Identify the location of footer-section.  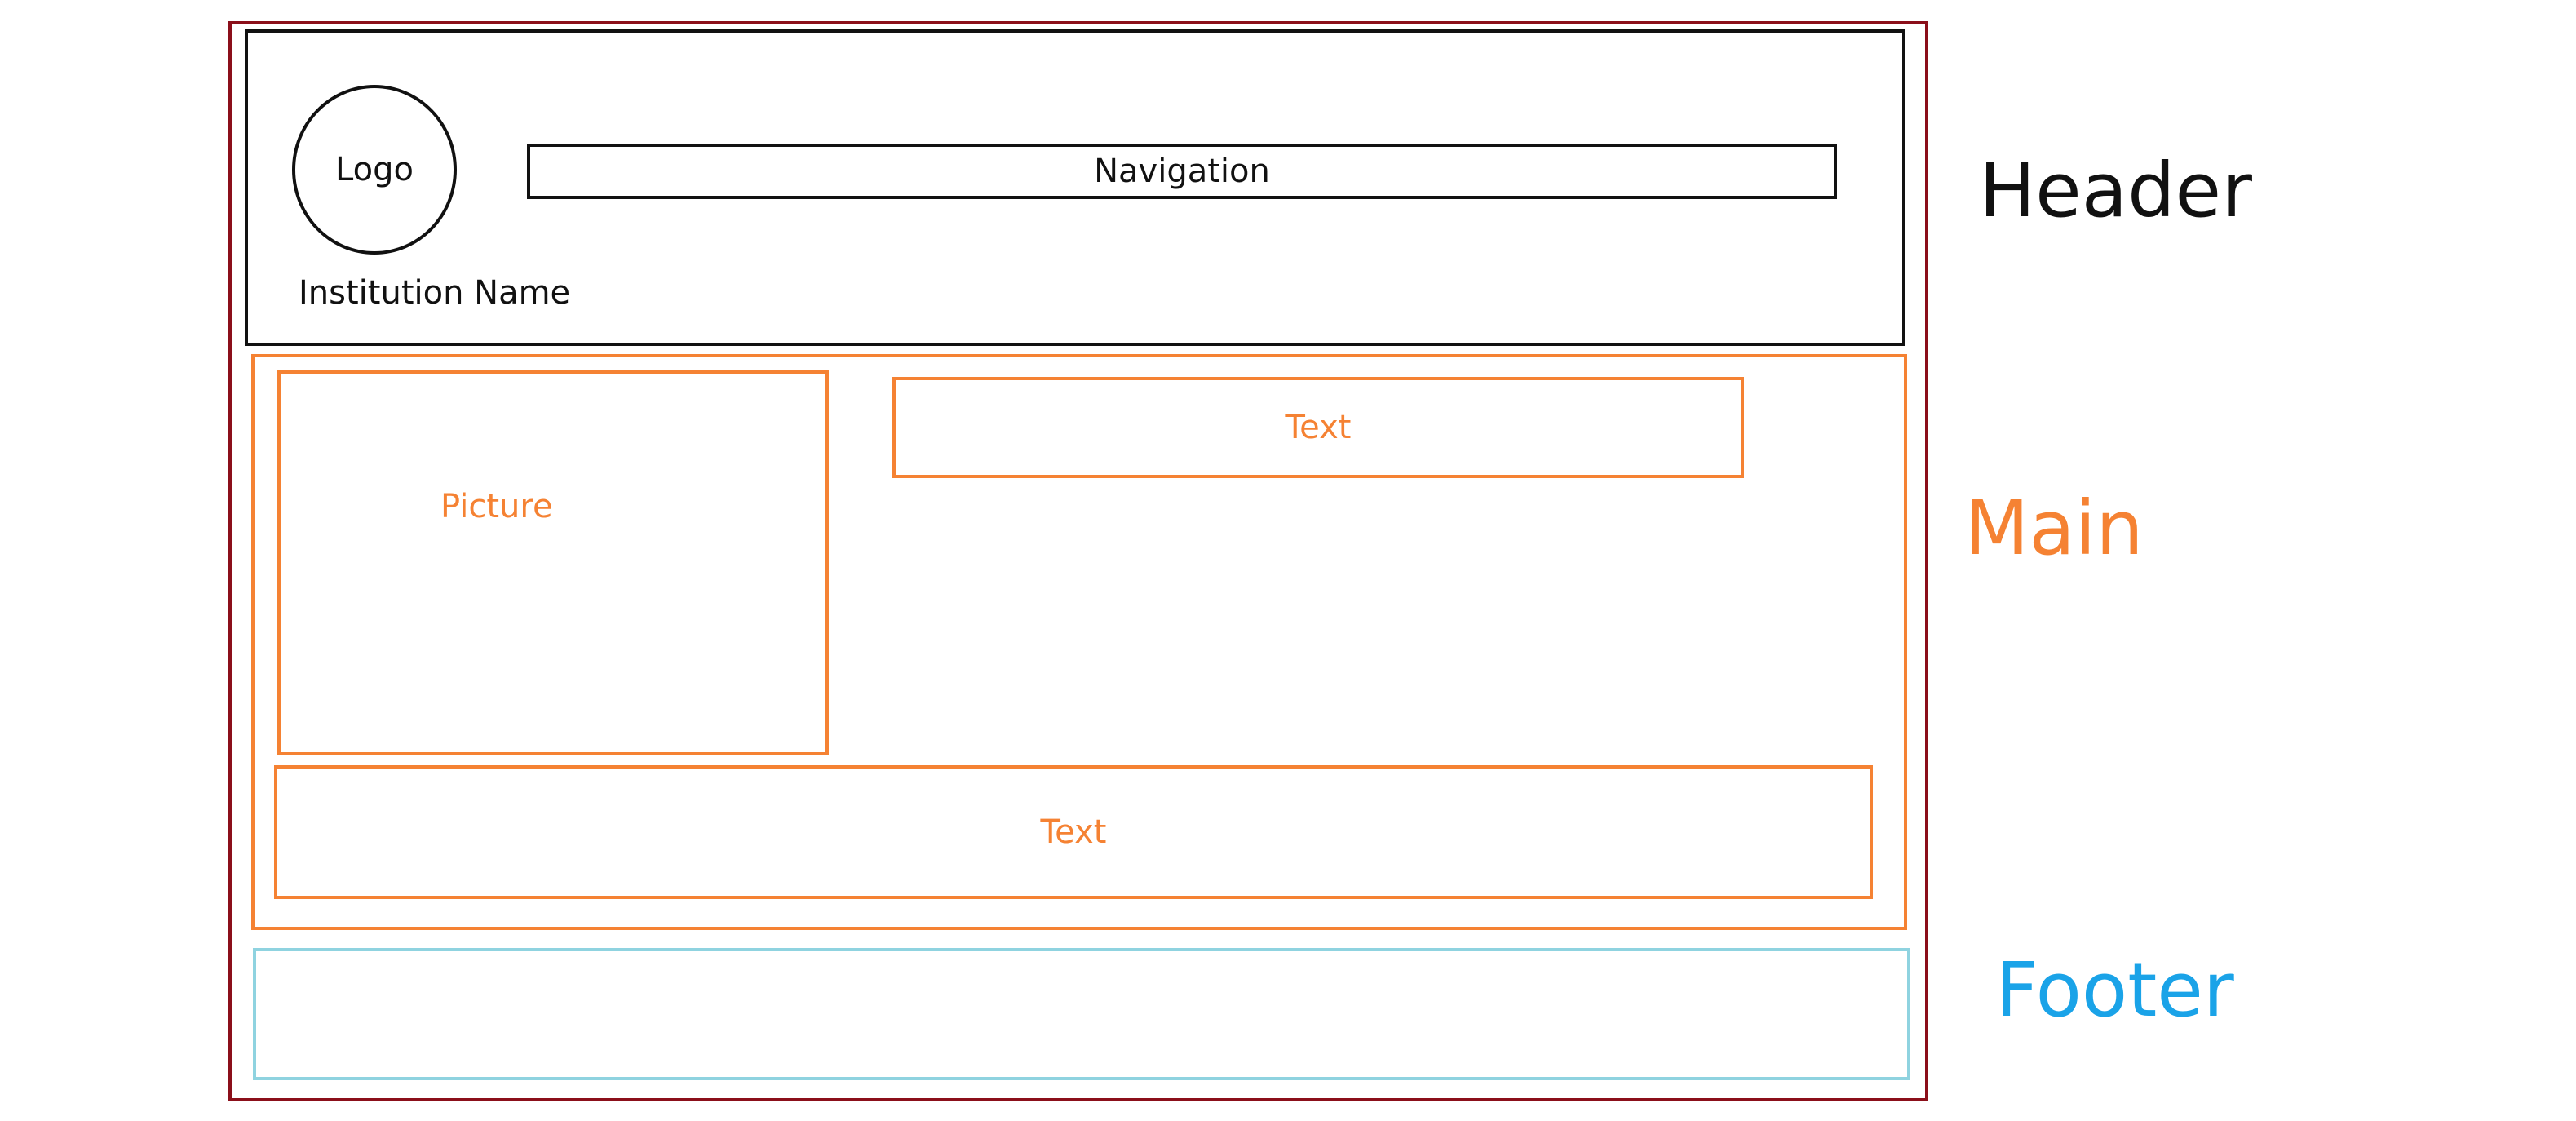
(1081, 1014).